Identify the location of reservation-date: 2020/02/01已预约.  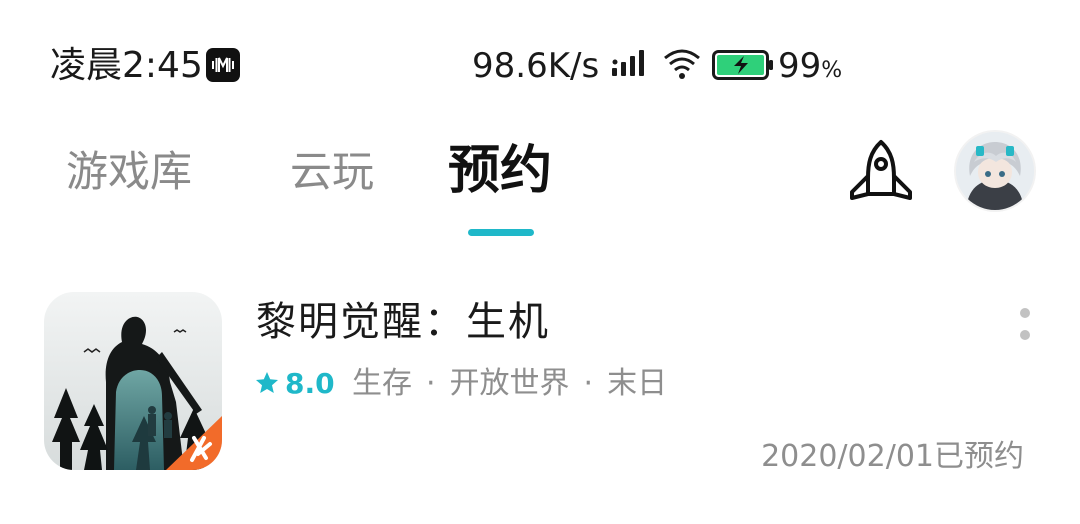
(892, 456).